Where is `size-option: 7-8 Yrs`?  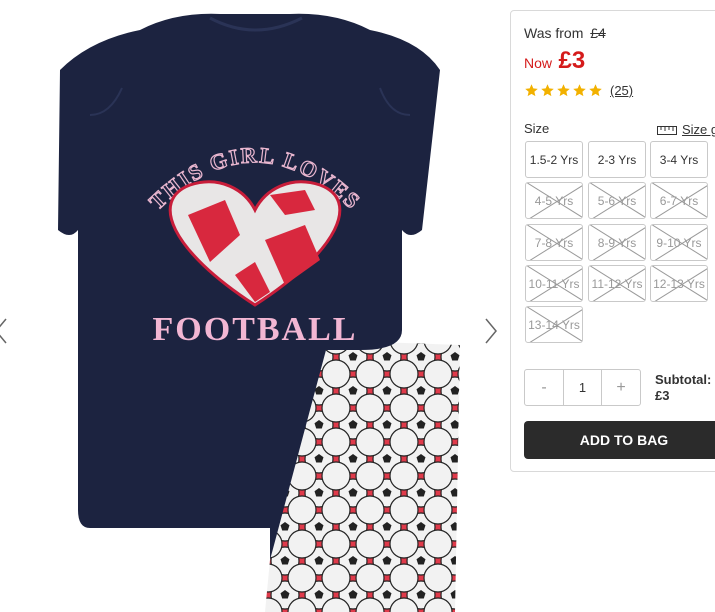 size-option: 7-8 Yrs is located at coordinates (554, 242).